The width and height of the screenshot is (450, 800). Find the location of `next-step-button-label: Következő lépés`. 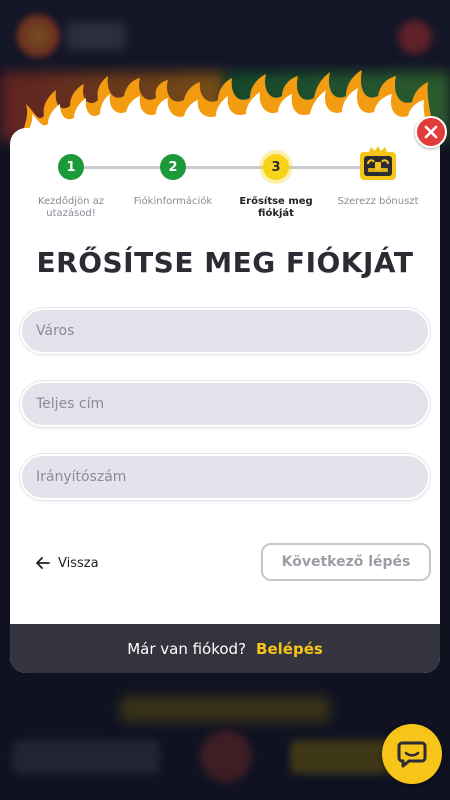

next-step-button-label: Következő lépés is located at coordinates (346, 562).